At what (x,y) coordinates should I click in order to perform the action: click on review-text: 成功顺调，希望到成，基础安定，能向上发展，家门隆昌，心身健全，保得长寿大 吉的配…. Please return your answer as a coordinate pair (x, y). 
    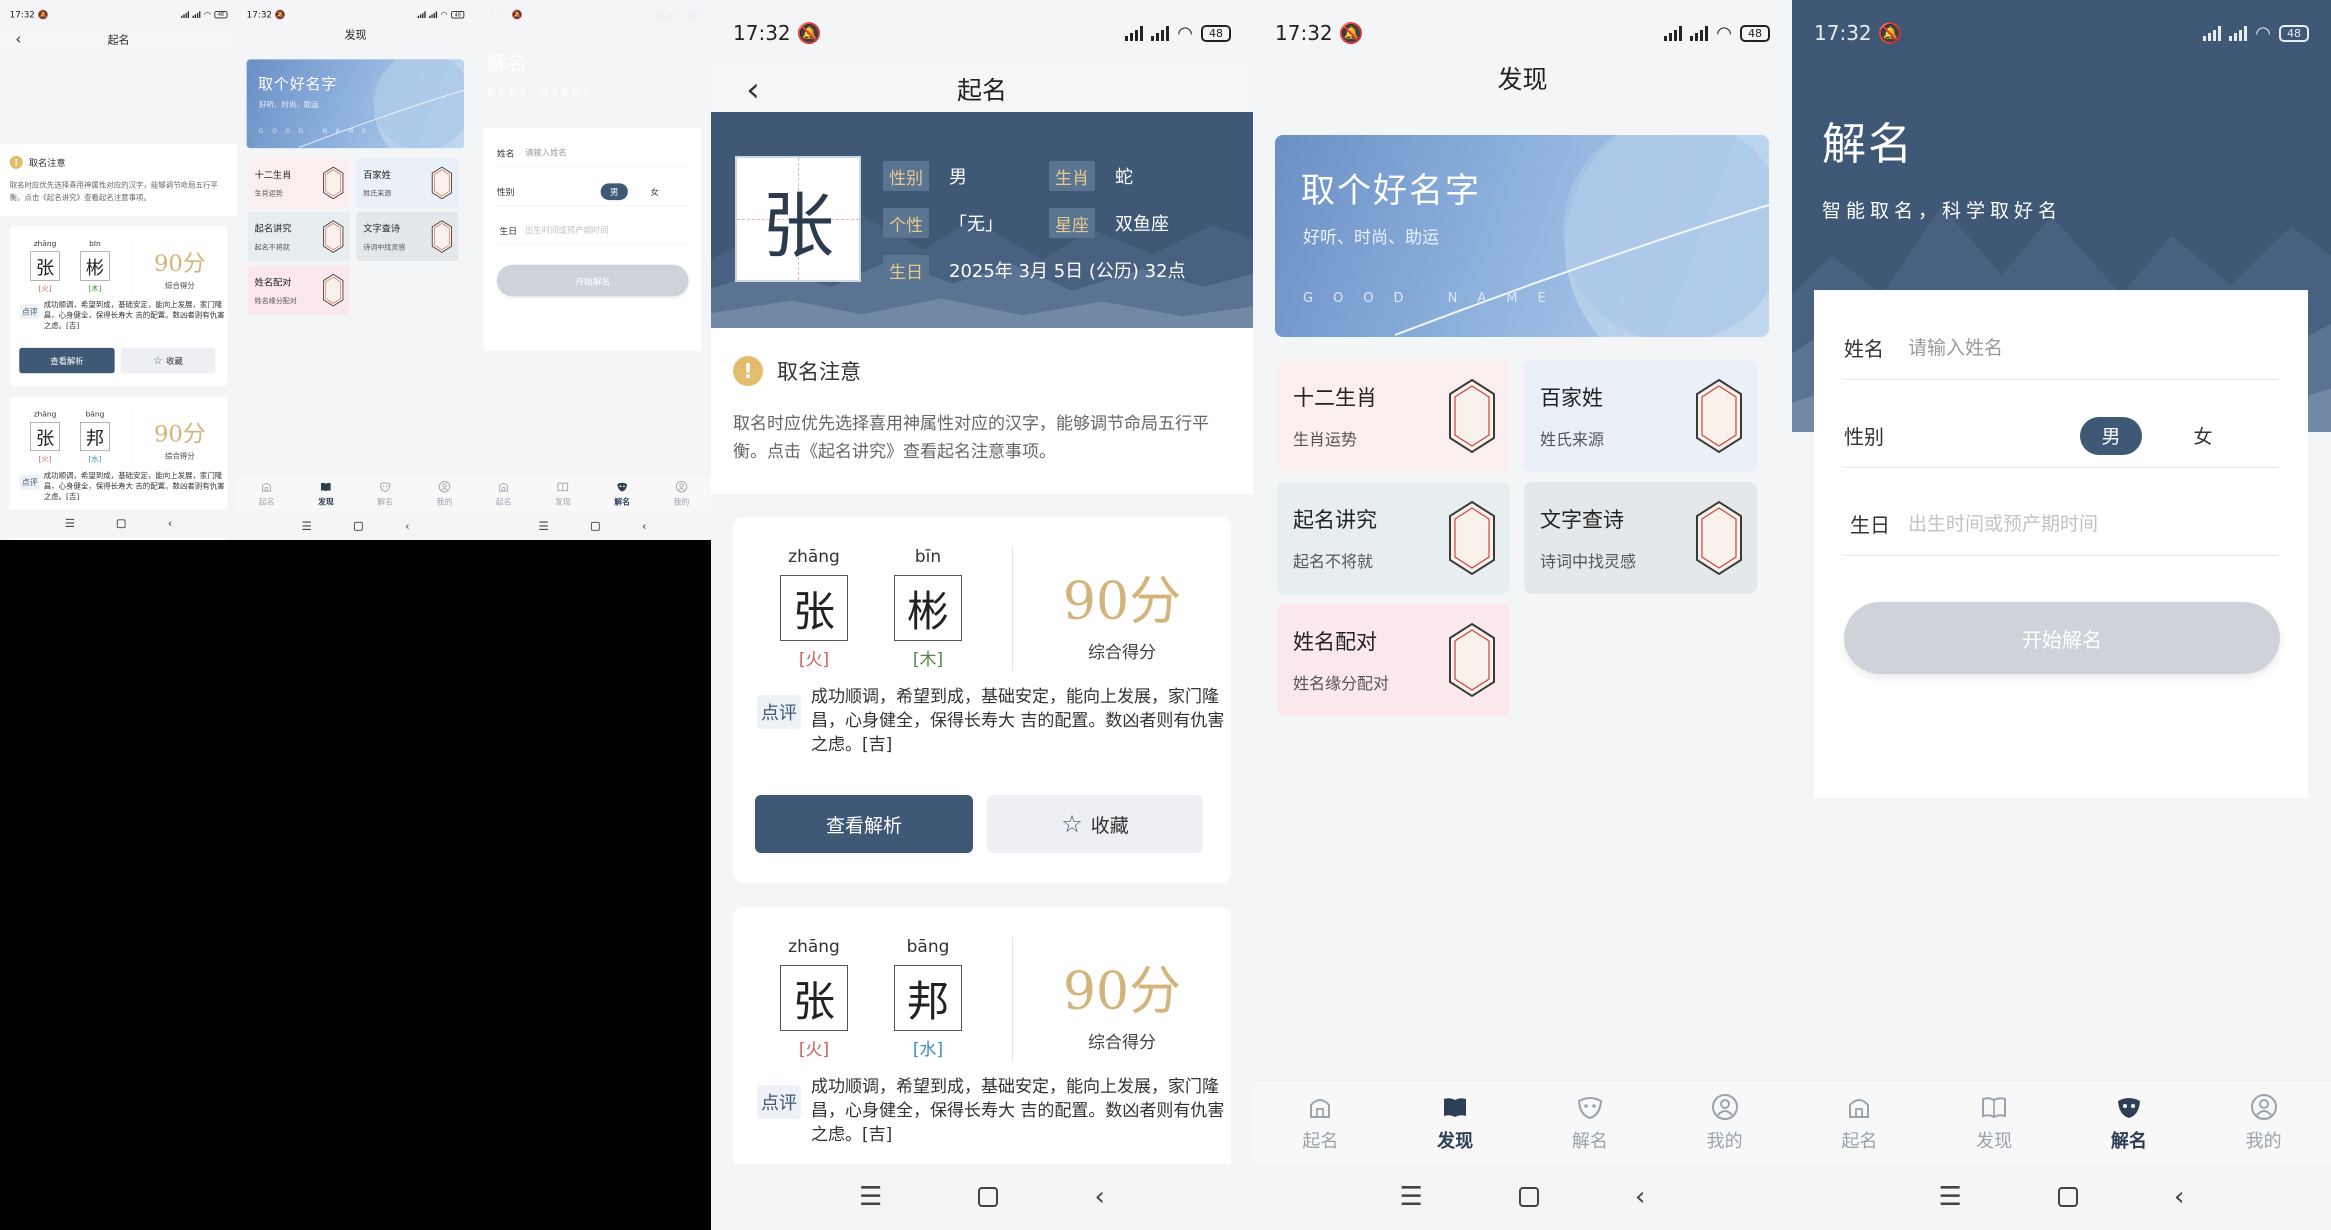
    Looking at the image, I should click on (1018, 721).